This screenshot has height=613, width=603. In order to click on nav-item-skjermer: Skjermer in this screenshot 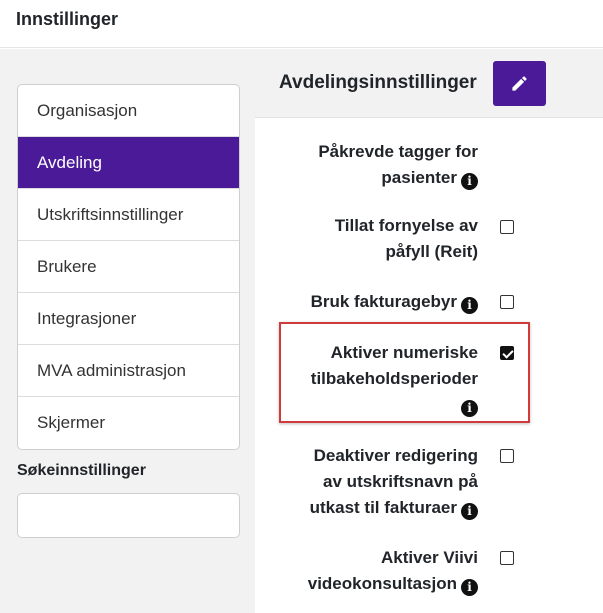, I will do `click(128, 423)`.